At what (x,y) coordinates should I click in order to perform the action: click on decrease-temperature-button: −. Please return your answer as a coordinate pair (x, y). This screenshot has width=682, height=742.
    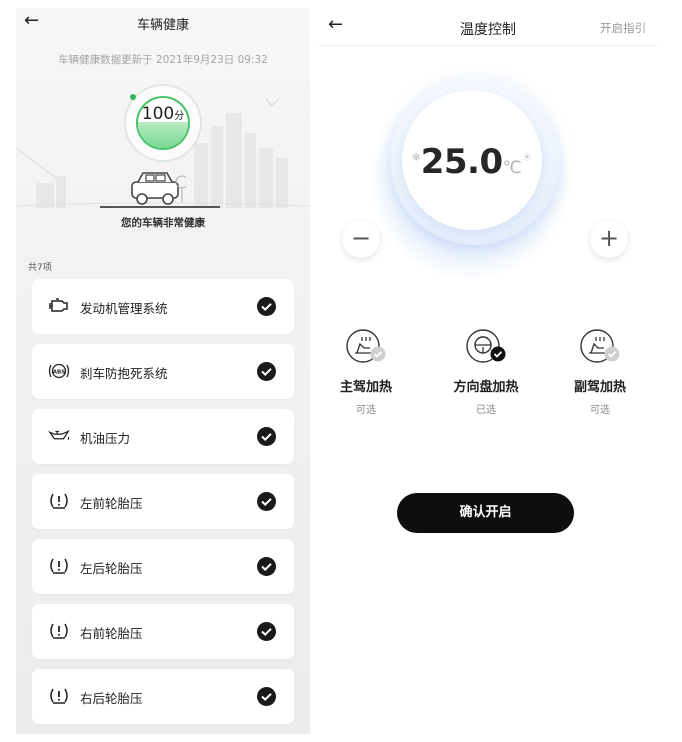
    Looking at the image, I should click on (361, 239).